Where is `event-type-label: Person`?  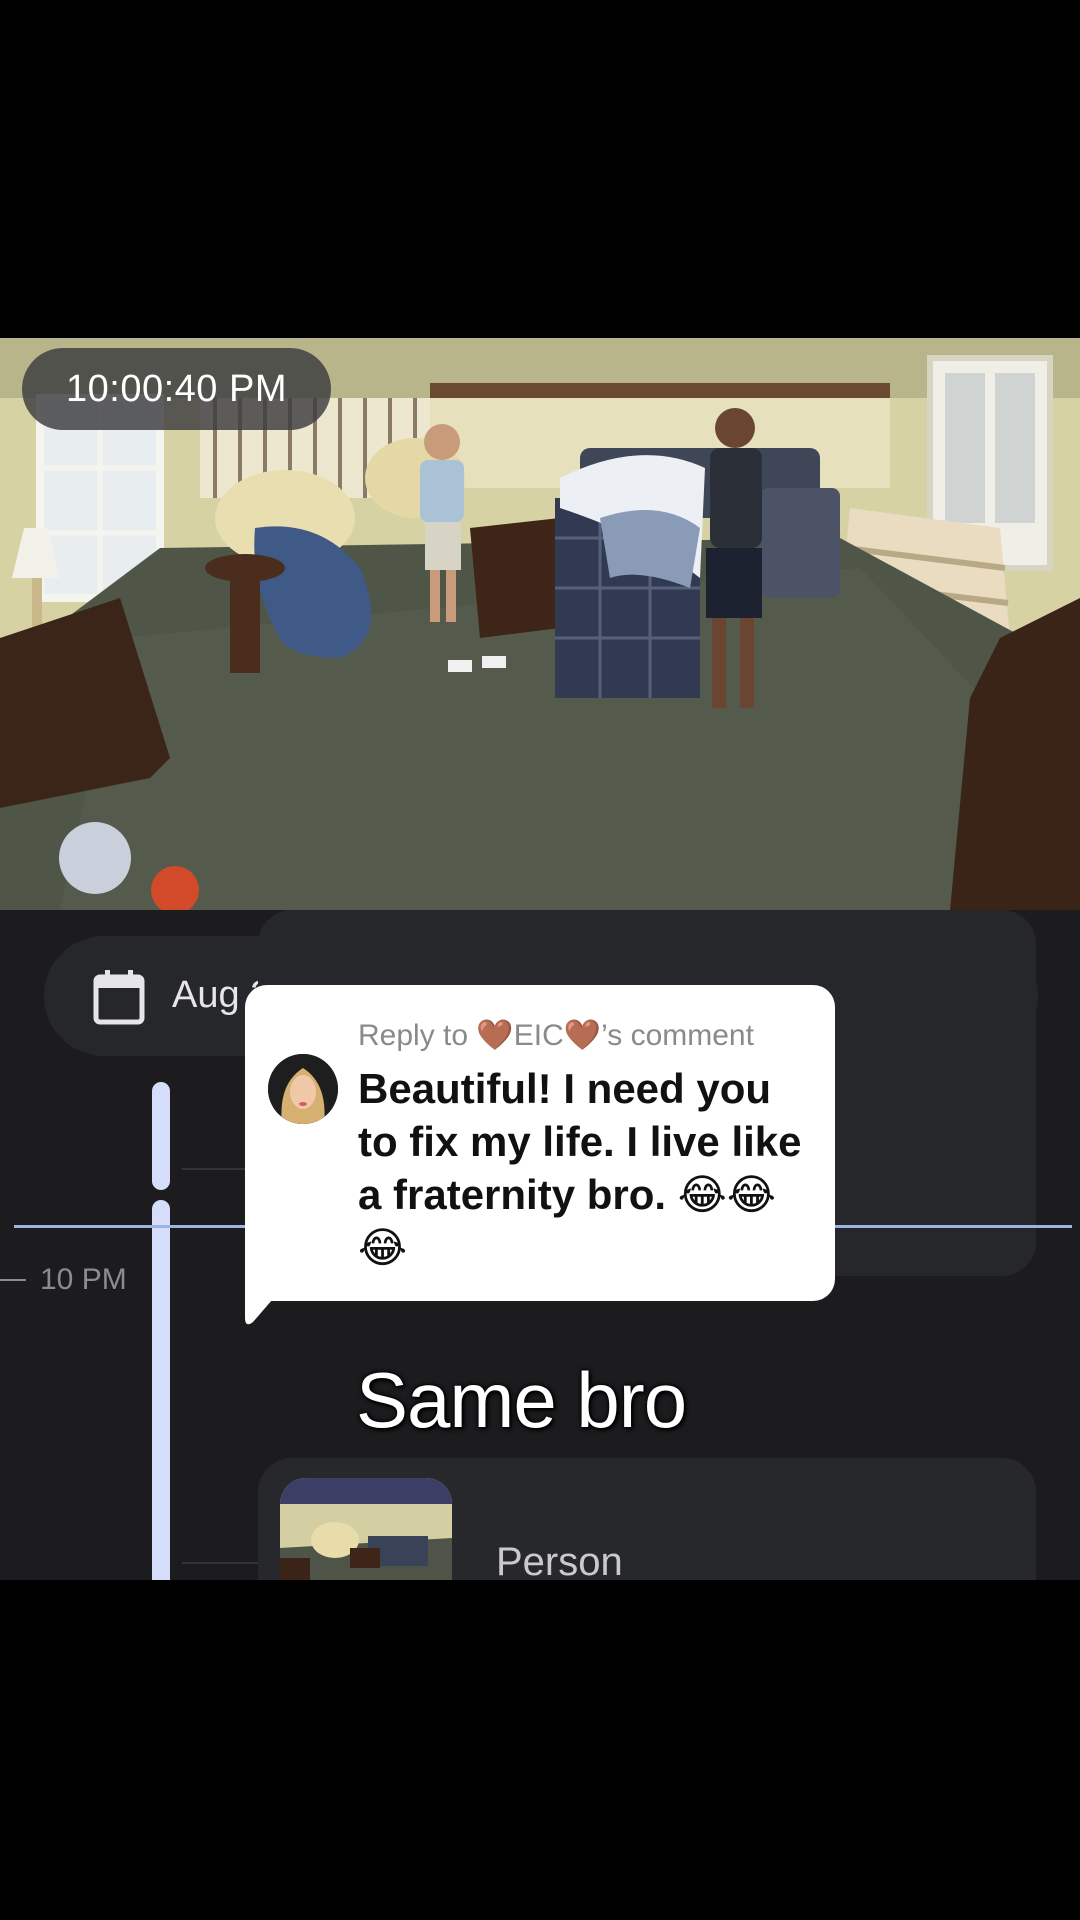 event-type-label: Person is located at coordinates (559, 1560).